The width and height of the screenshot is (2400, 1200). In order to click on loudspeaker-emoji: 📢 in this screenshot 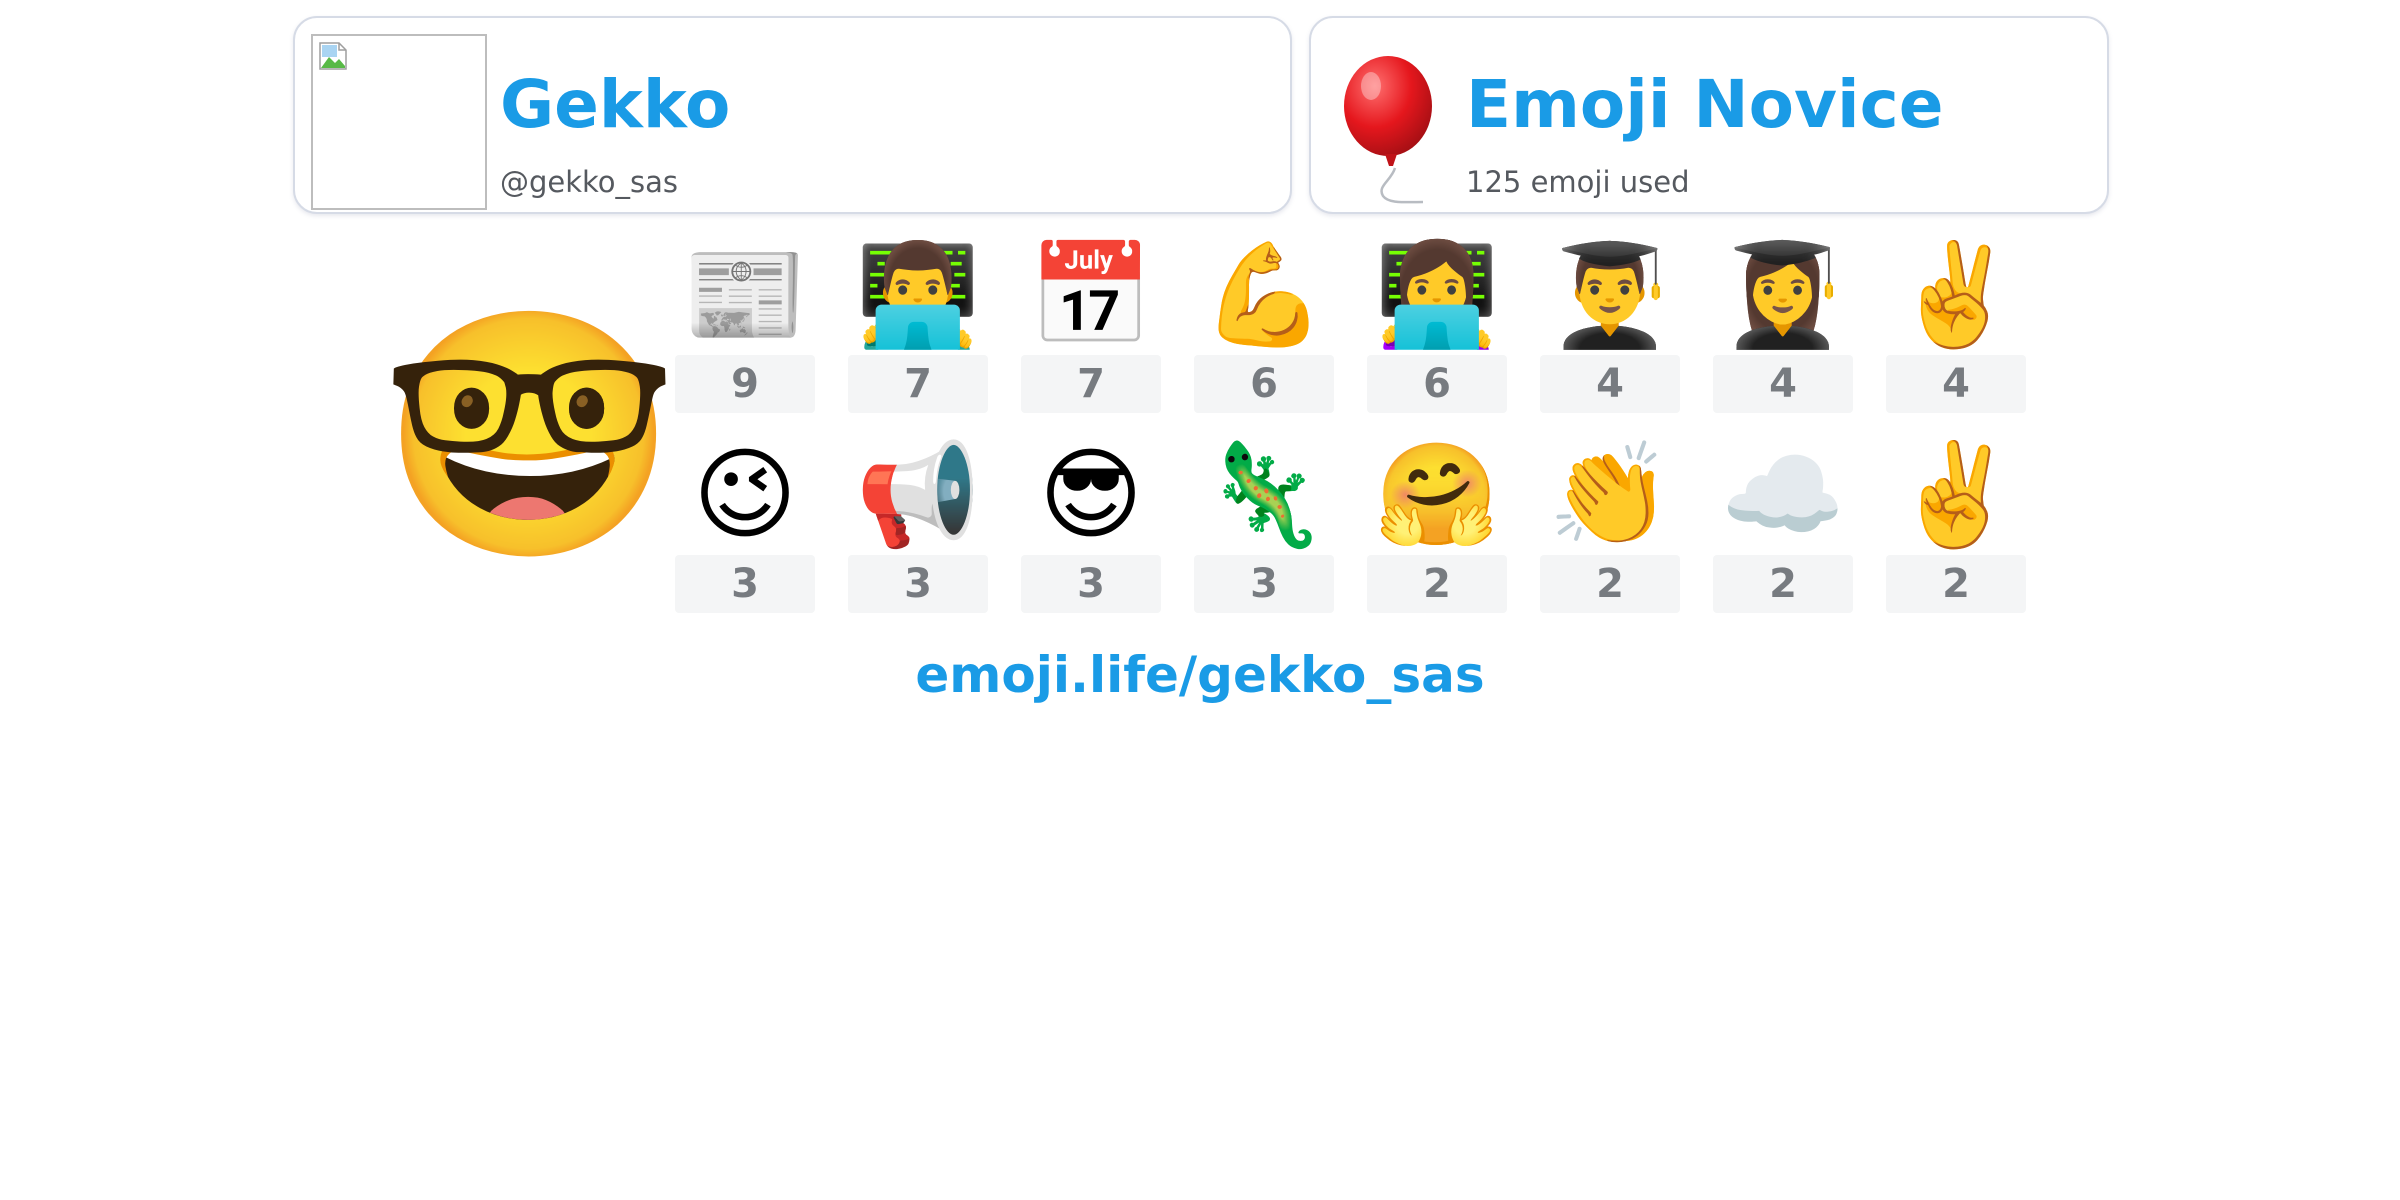, I will do `click(918, 494)`.